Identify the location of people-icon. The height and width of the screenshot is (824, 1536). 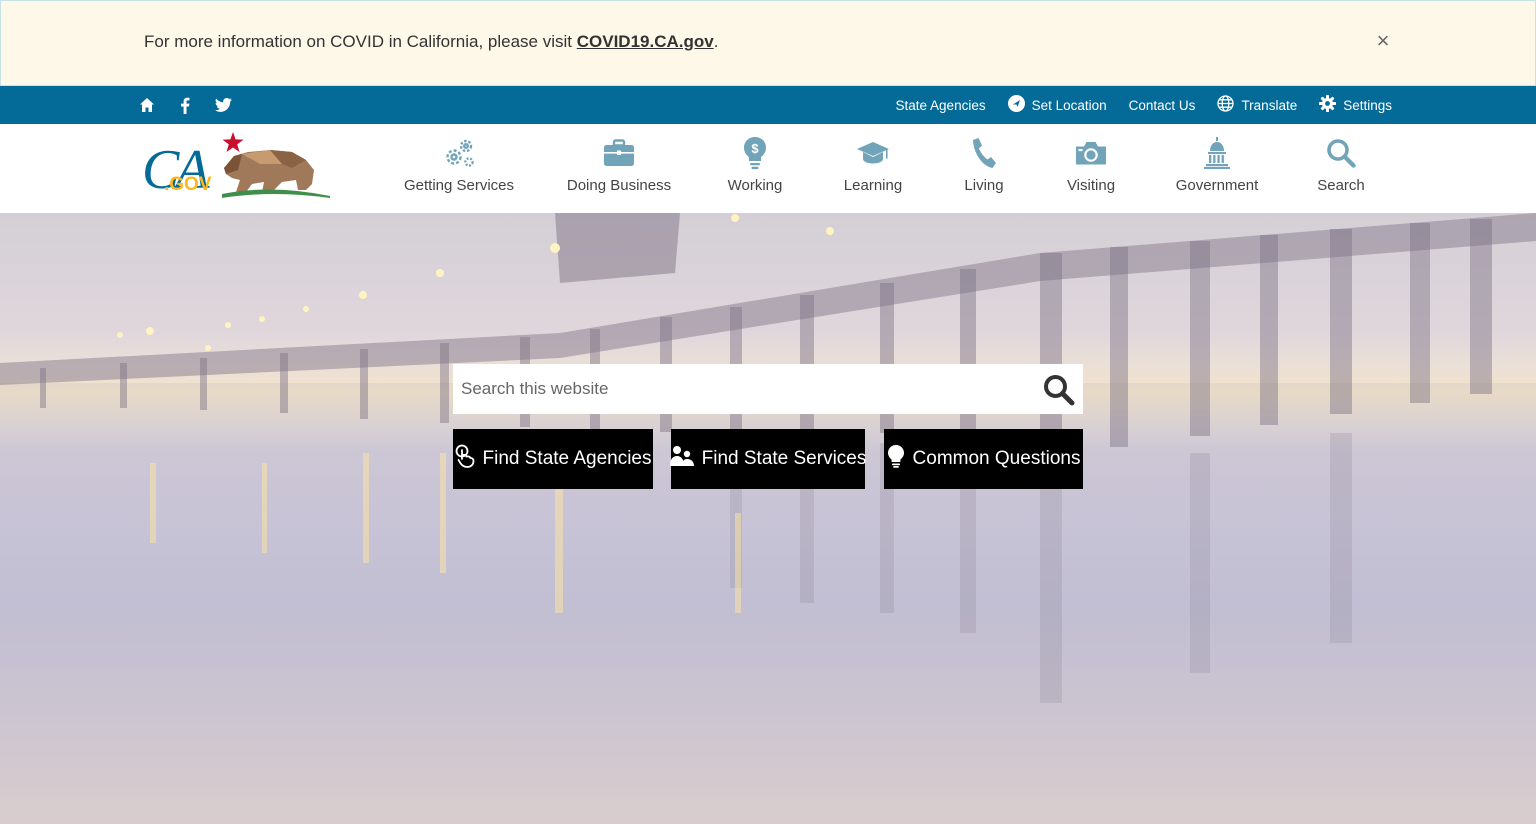
(681, 459).